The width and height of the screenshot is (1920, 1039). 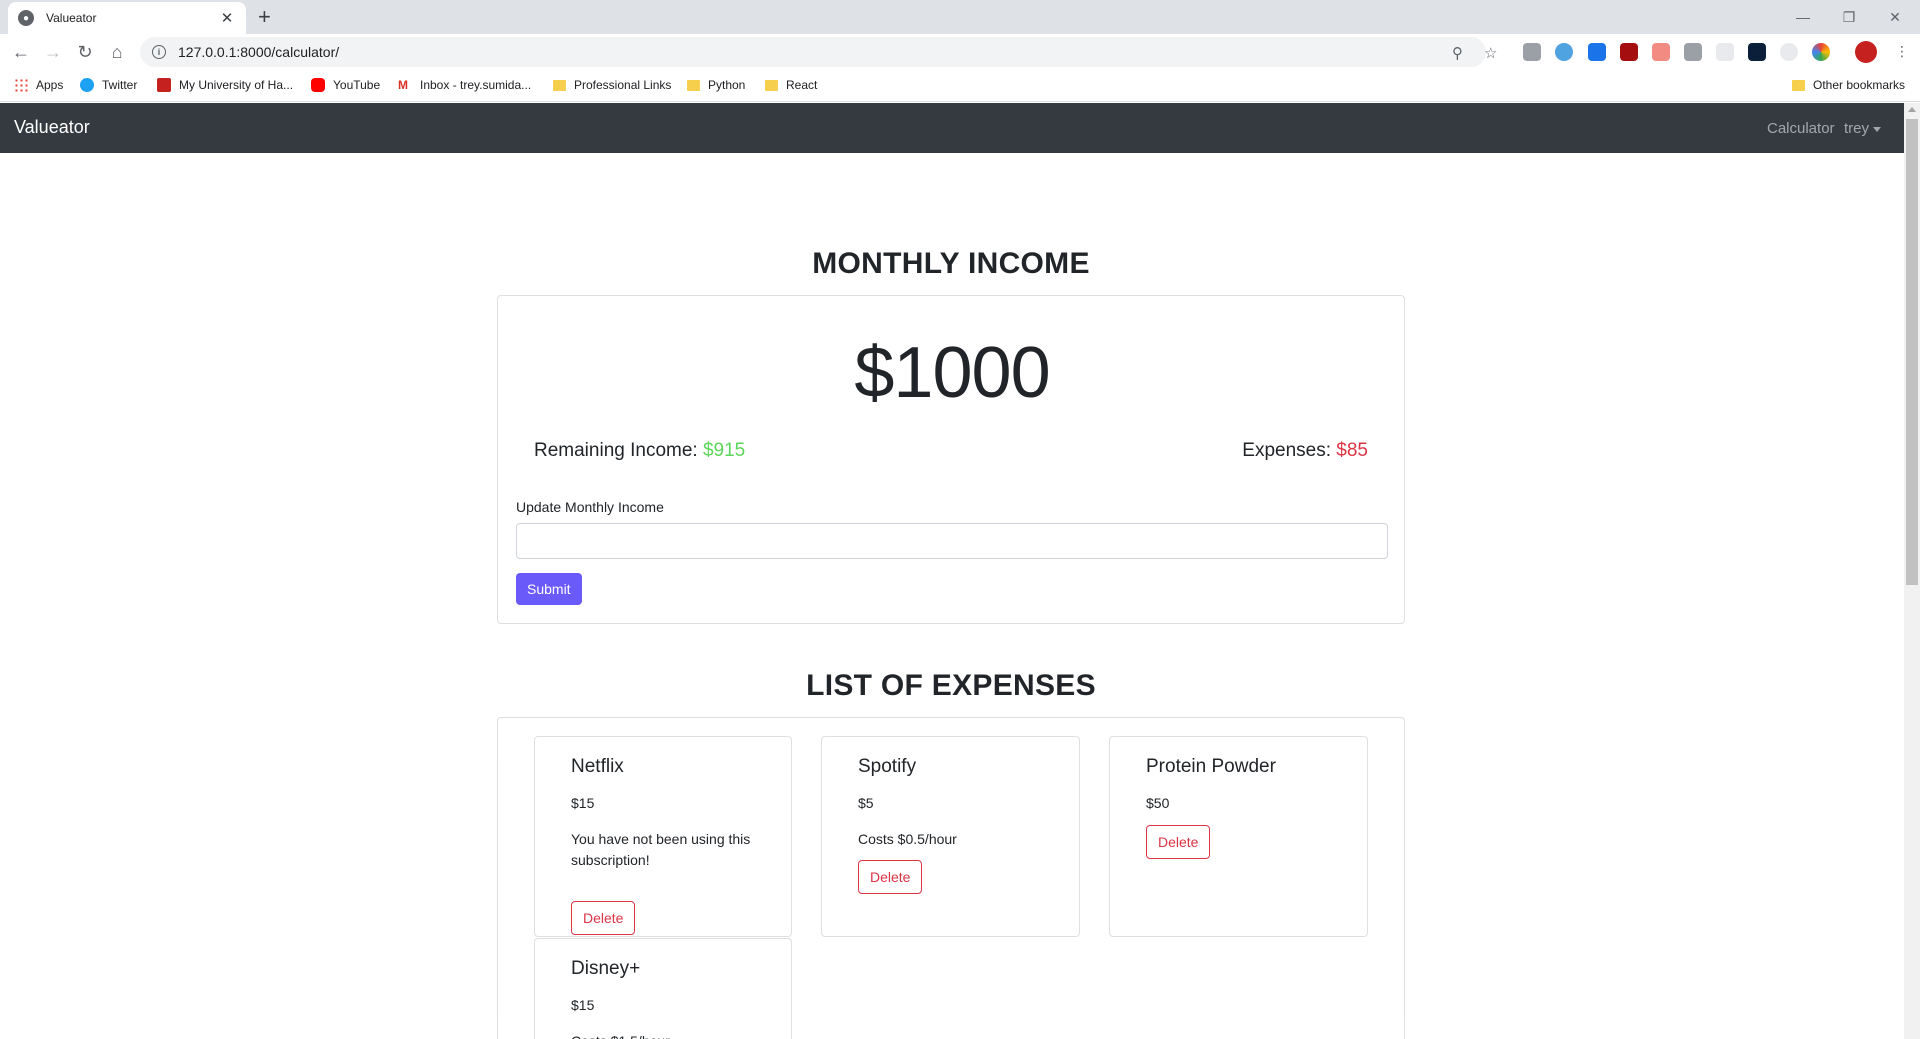 What do you see at coordinates (164, 85) in the screenshot?
I see `university-icon` at bounding box center [164, 85].